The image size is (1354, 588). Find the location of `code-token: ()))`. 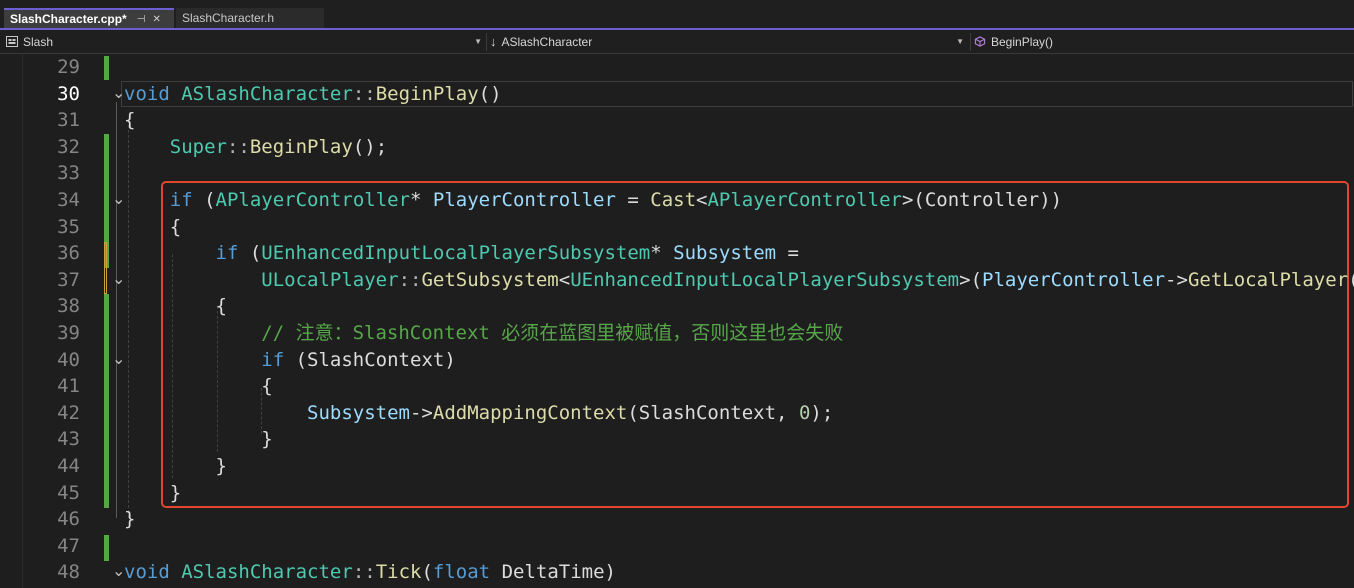

code-token: ())) is located at coordinates (1351, 280).